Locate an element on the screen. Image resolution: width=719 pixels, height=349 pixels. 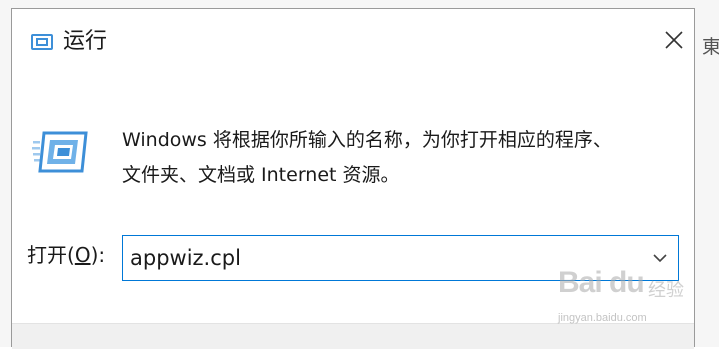
watermark-sub: 经验 is located at coordinates (666, 290).